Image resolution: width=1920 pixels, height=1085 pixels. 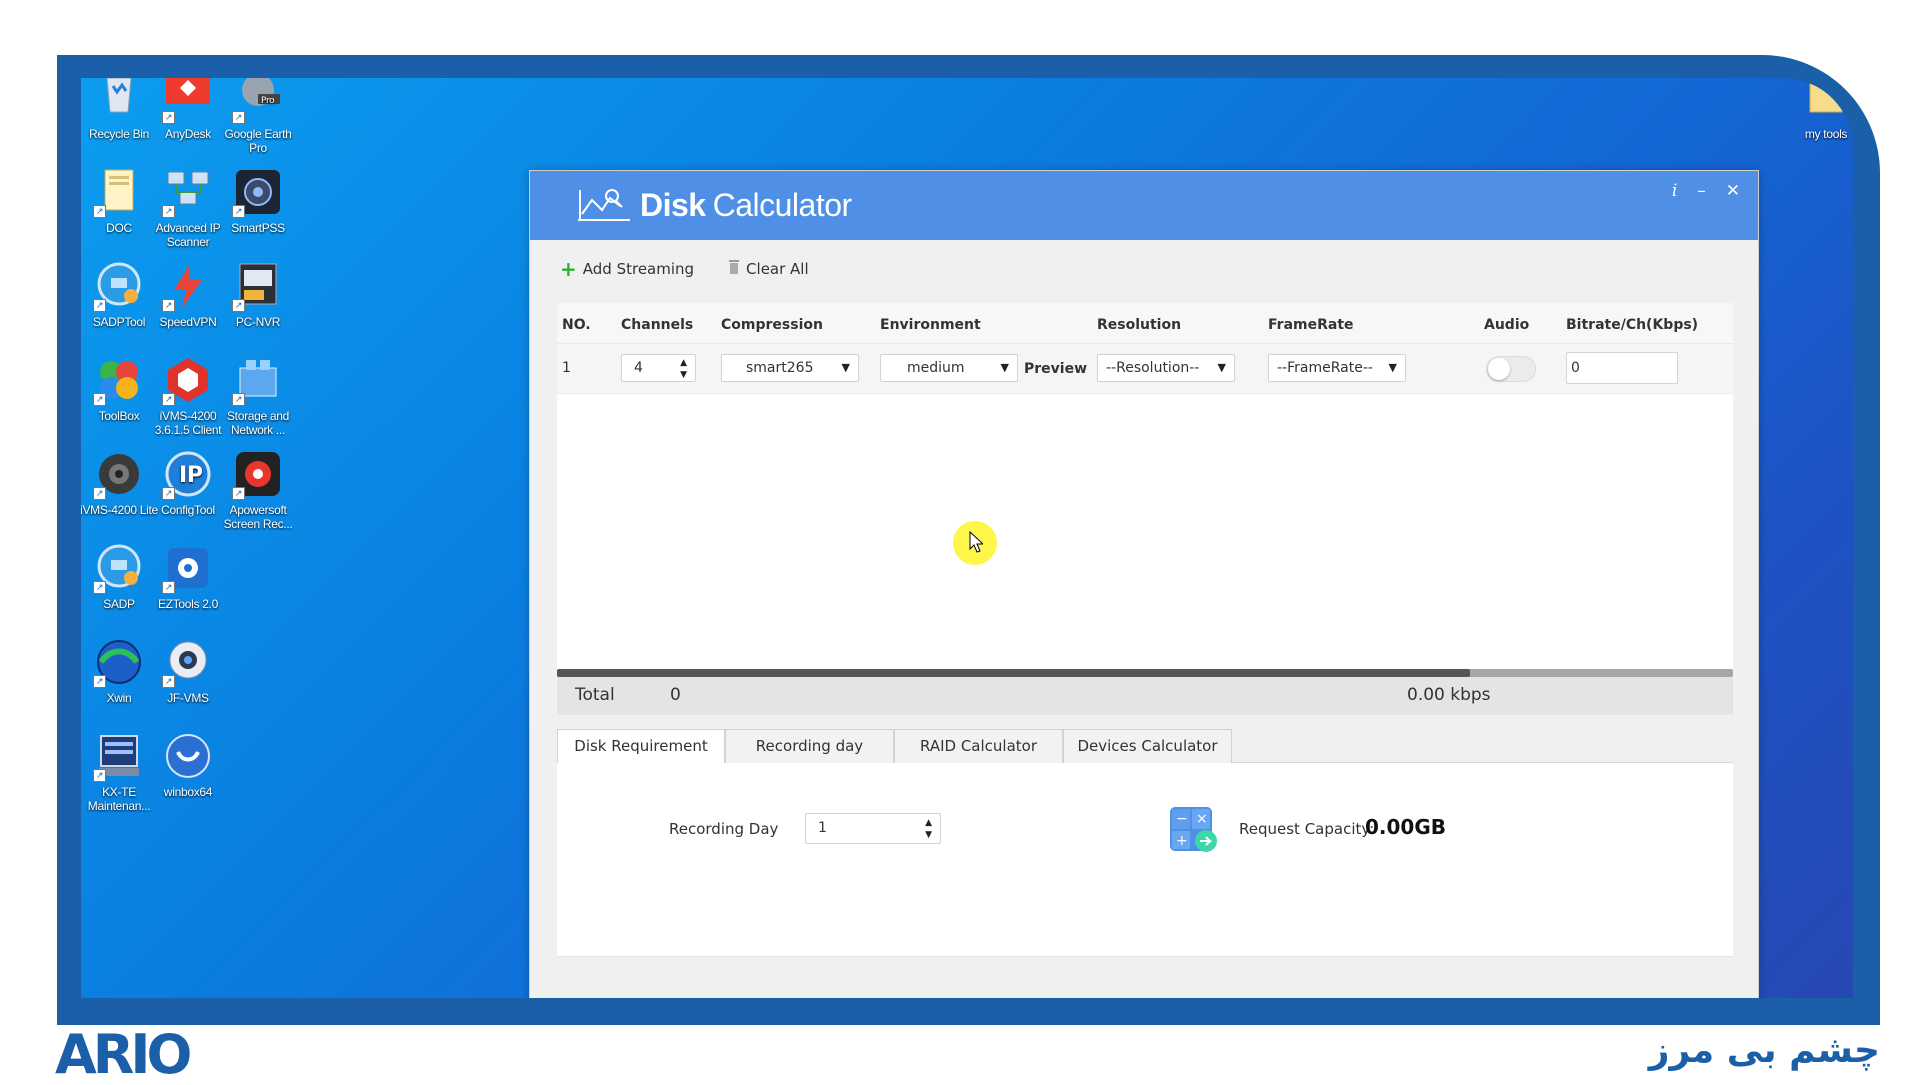 What do you see at coordinates (873, 828) in the screenshot?
I see `recording-day-stepper: 1 ▲ ▼` at bounding box center [873, 828].